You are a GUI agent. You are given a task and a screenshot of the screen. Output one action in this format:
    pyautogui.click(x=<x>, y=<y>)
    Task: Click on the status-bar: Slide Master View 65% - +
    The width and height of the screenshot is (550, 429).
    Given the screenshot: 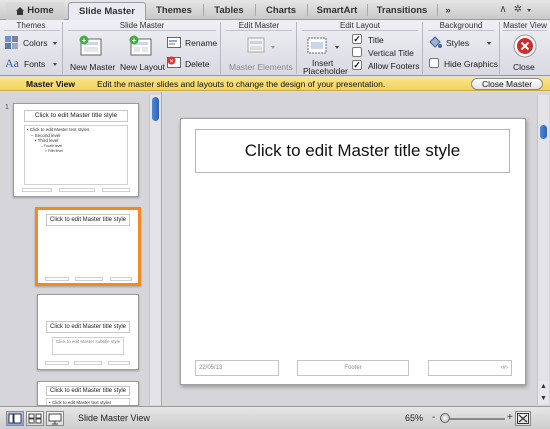 What is the action you would take?
    pyautogui.click(x=275, y=417)
    